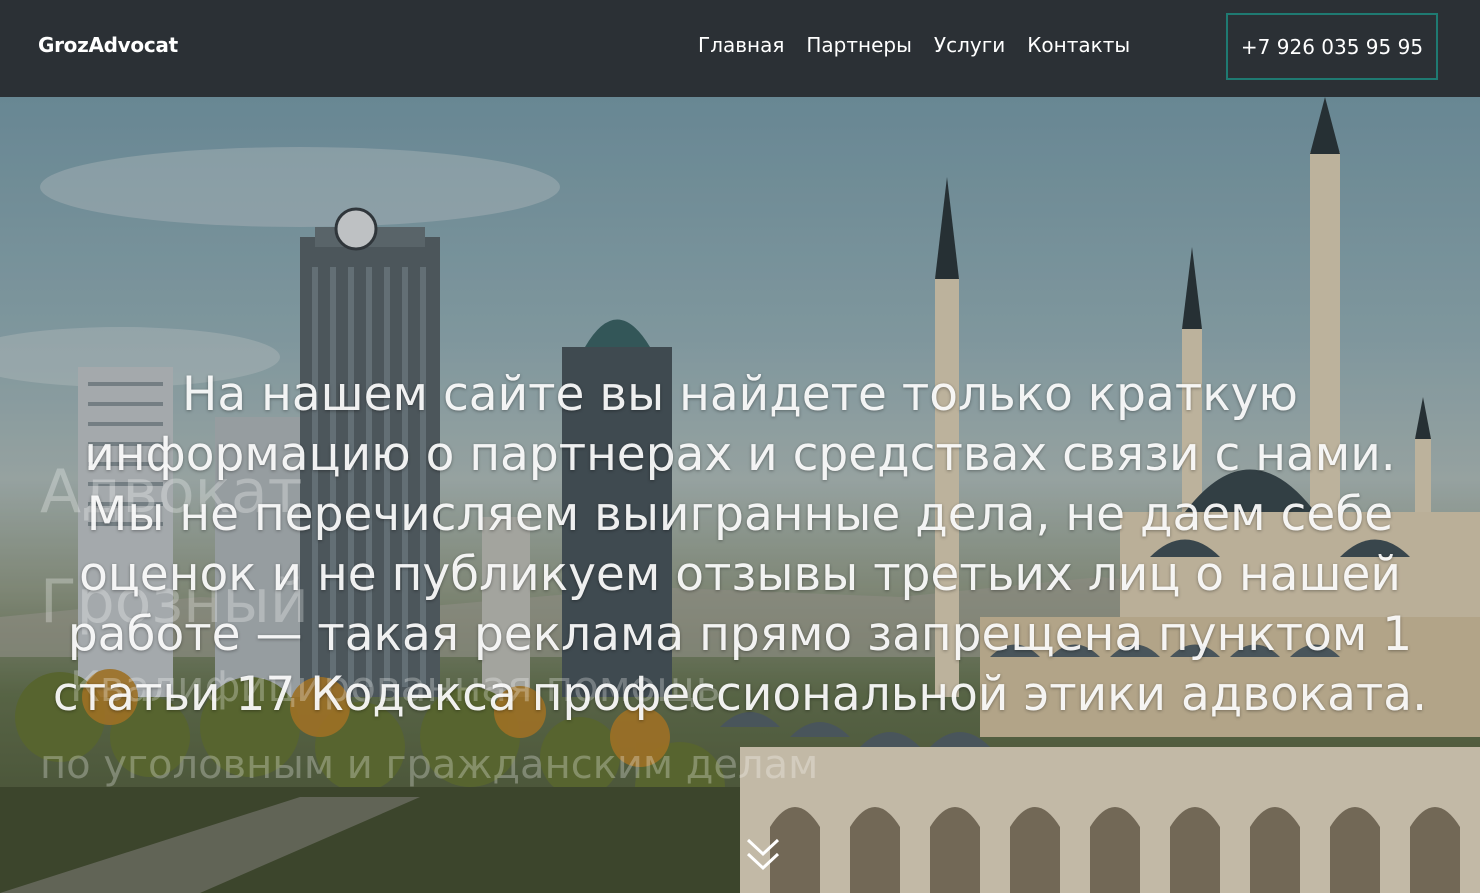  What do you see at coordinates (1332, 46) in the screenshot?
I see `phone-button: +7 926 035 95 95` at bounding box center [1332, 46].